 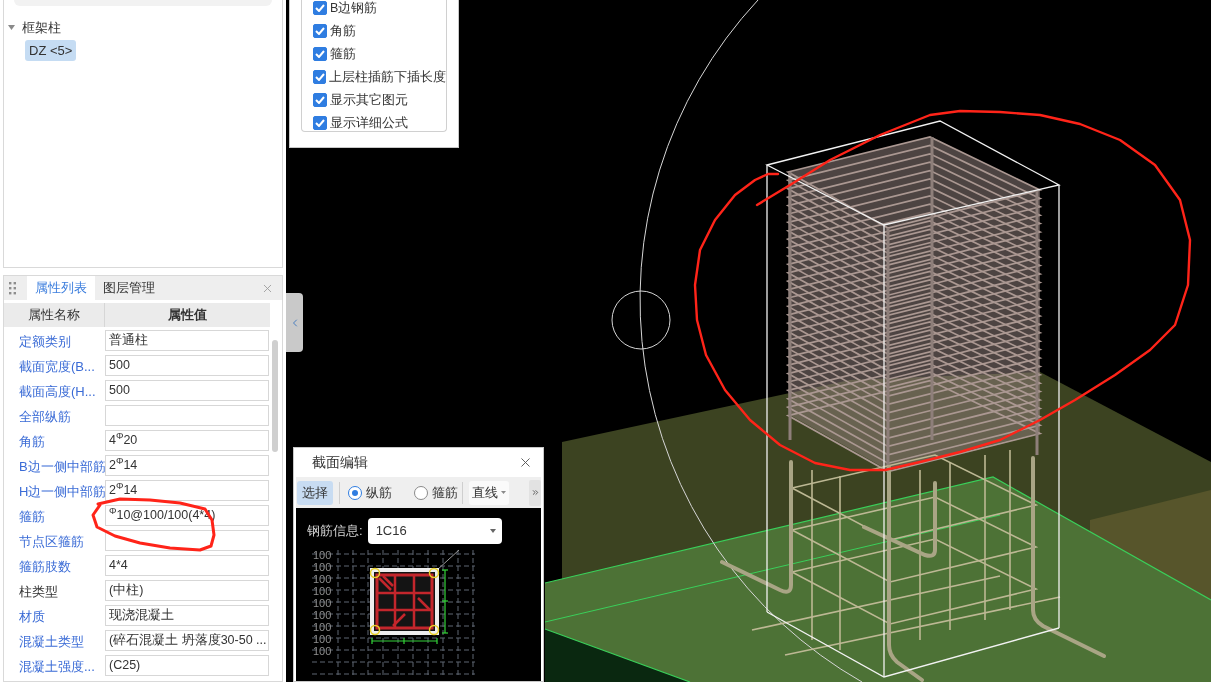 I want to click on property-name: 定额类别, so click(x=45, y=341).